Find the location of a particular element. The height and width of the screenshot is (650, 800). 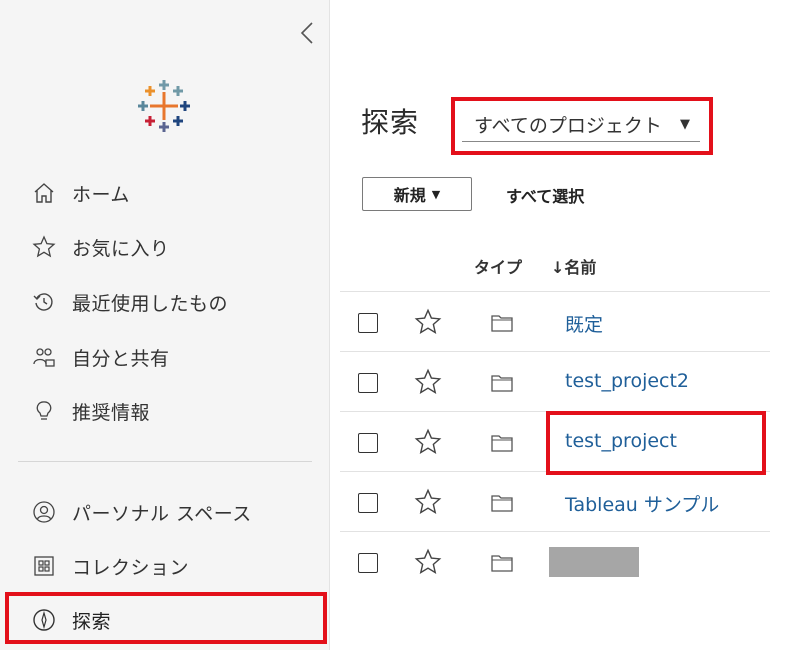

sidebar-item-label: コレクション is located at coordinates (131, 567).